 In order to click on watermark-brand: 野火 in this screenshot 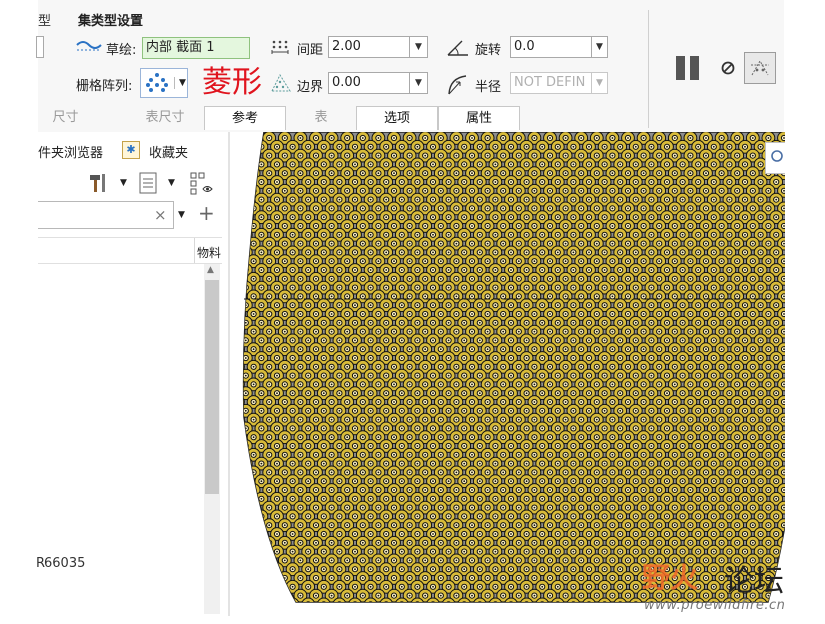, I will do `click(670, 577)`.